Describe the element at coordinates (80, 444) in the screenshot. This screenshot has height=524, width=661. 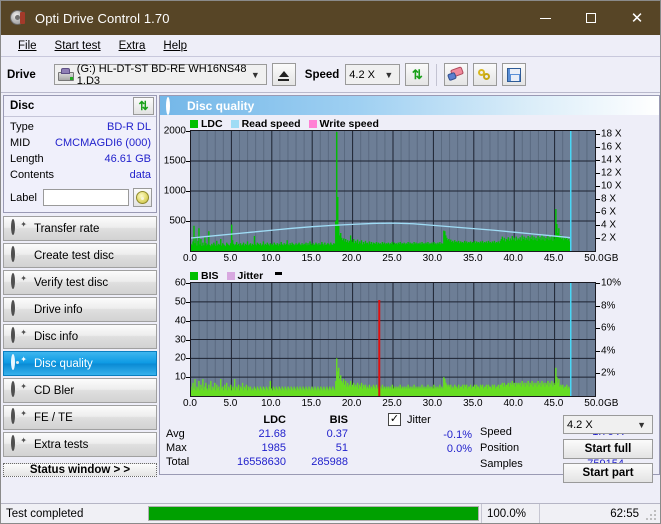
I see `sidebar-item-extra-tests: ✦ Extra tests` at that location.